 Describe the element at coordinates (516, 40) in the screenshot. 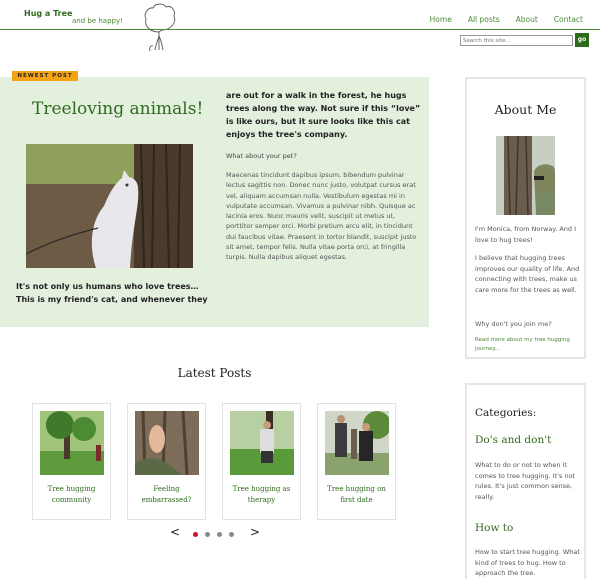

I see `search-input` at that location.